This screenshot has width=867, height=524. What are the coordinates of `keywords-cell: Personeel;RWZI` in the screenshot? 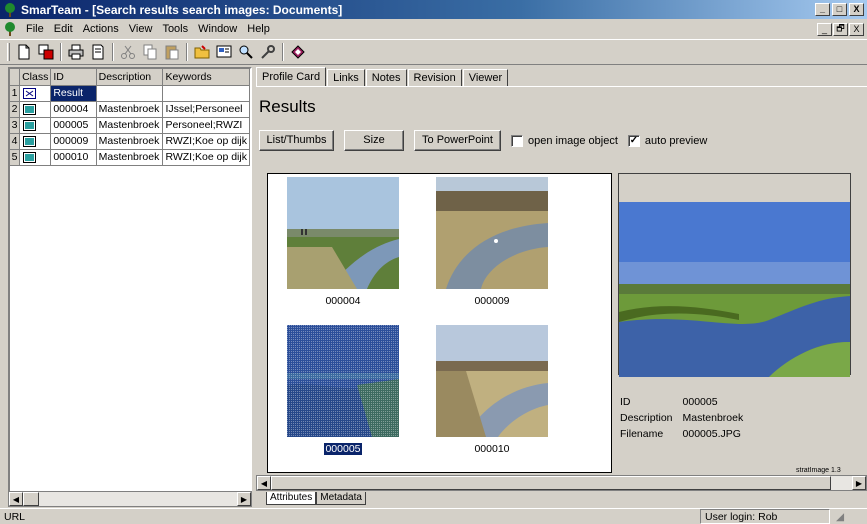 It's located at (206, 125).